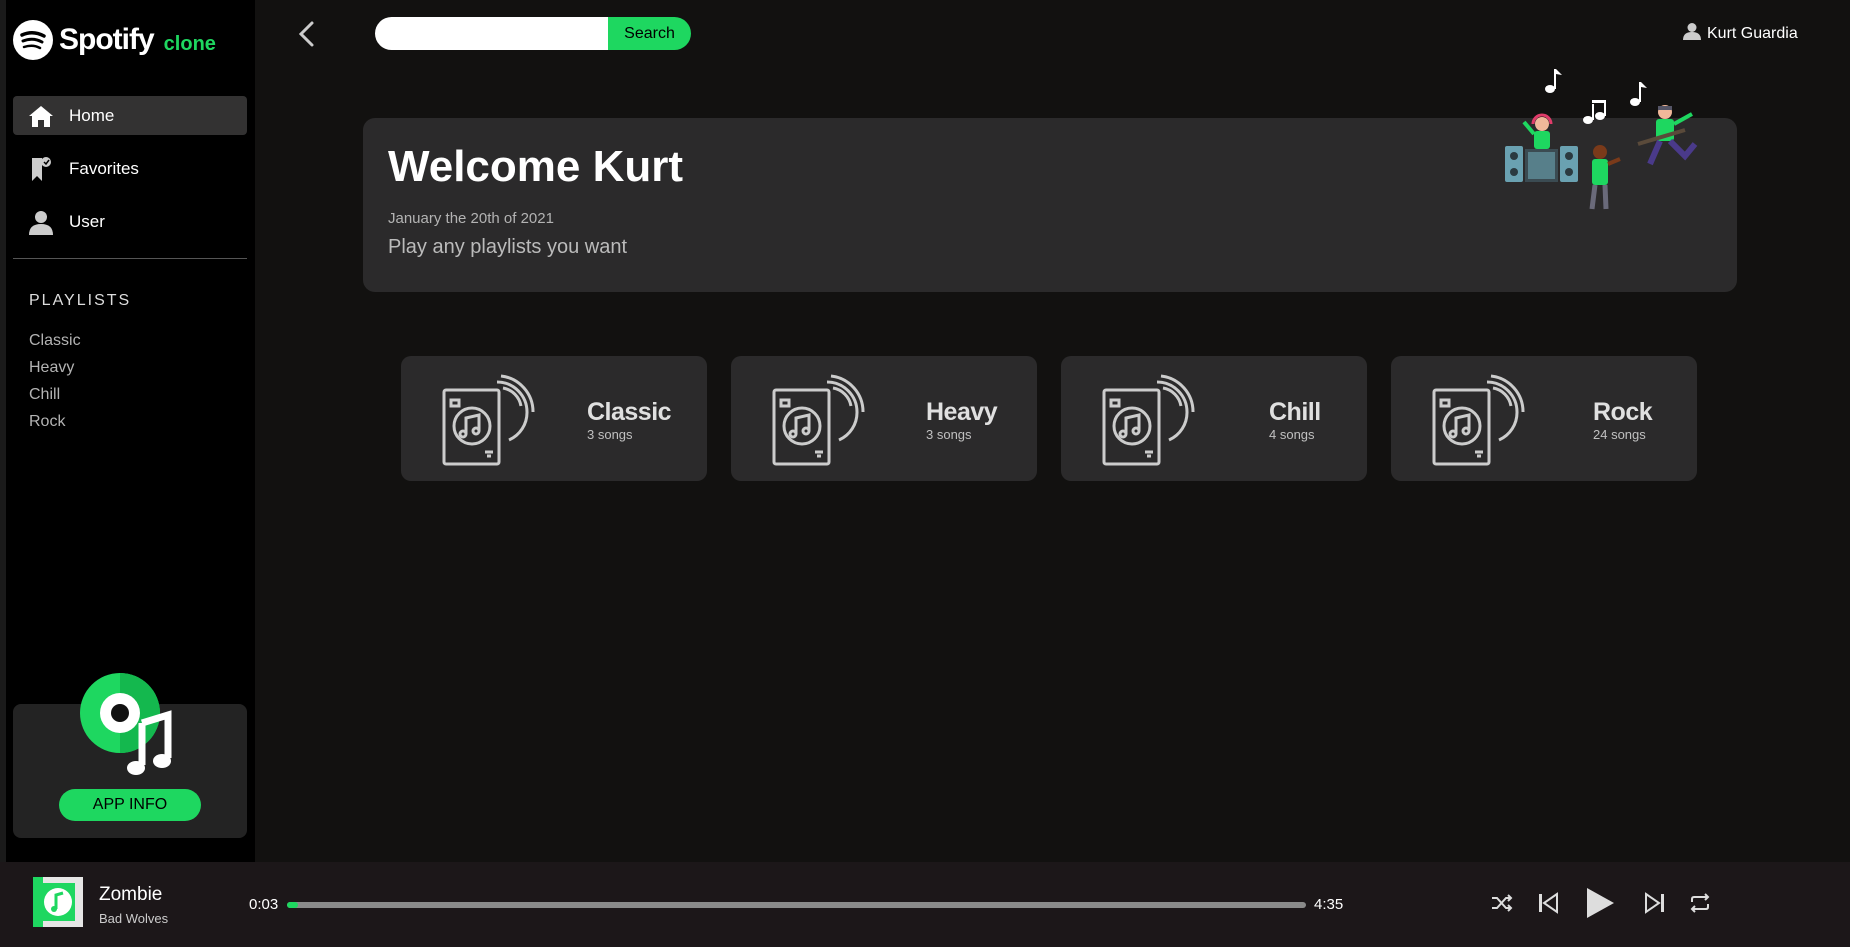 This screenshot has width=1850, height=947. Describe the element at coordinates (135, 728) in the screenshot. I see `music-disc-icon` at that location.